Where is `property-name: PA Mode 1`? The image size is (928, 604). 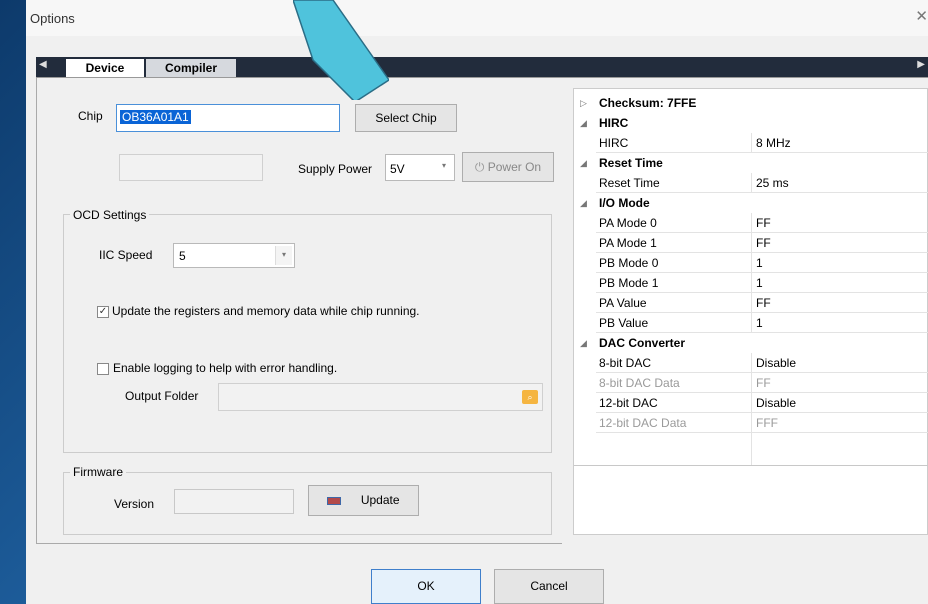 property-name: PA Mode 1 is located at coordinates (628, 243).